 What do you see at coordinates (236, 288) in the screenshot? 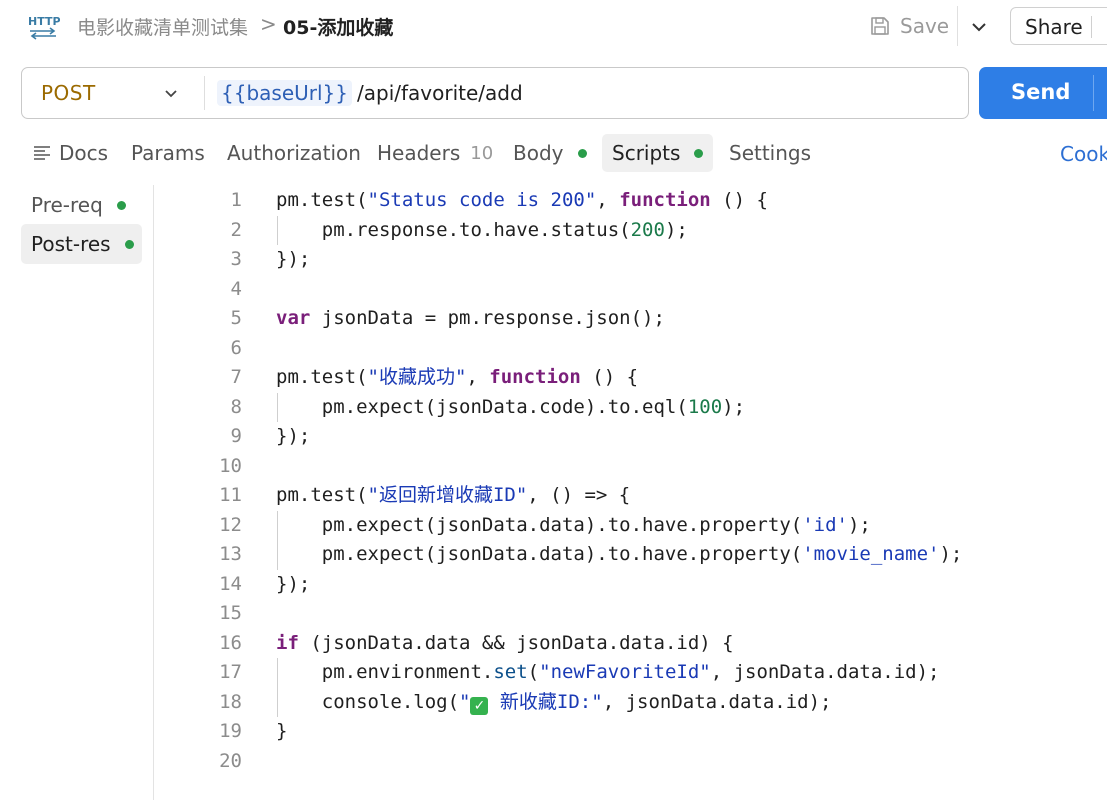
I see `line-number: 4` at bounding box center [236, 288].